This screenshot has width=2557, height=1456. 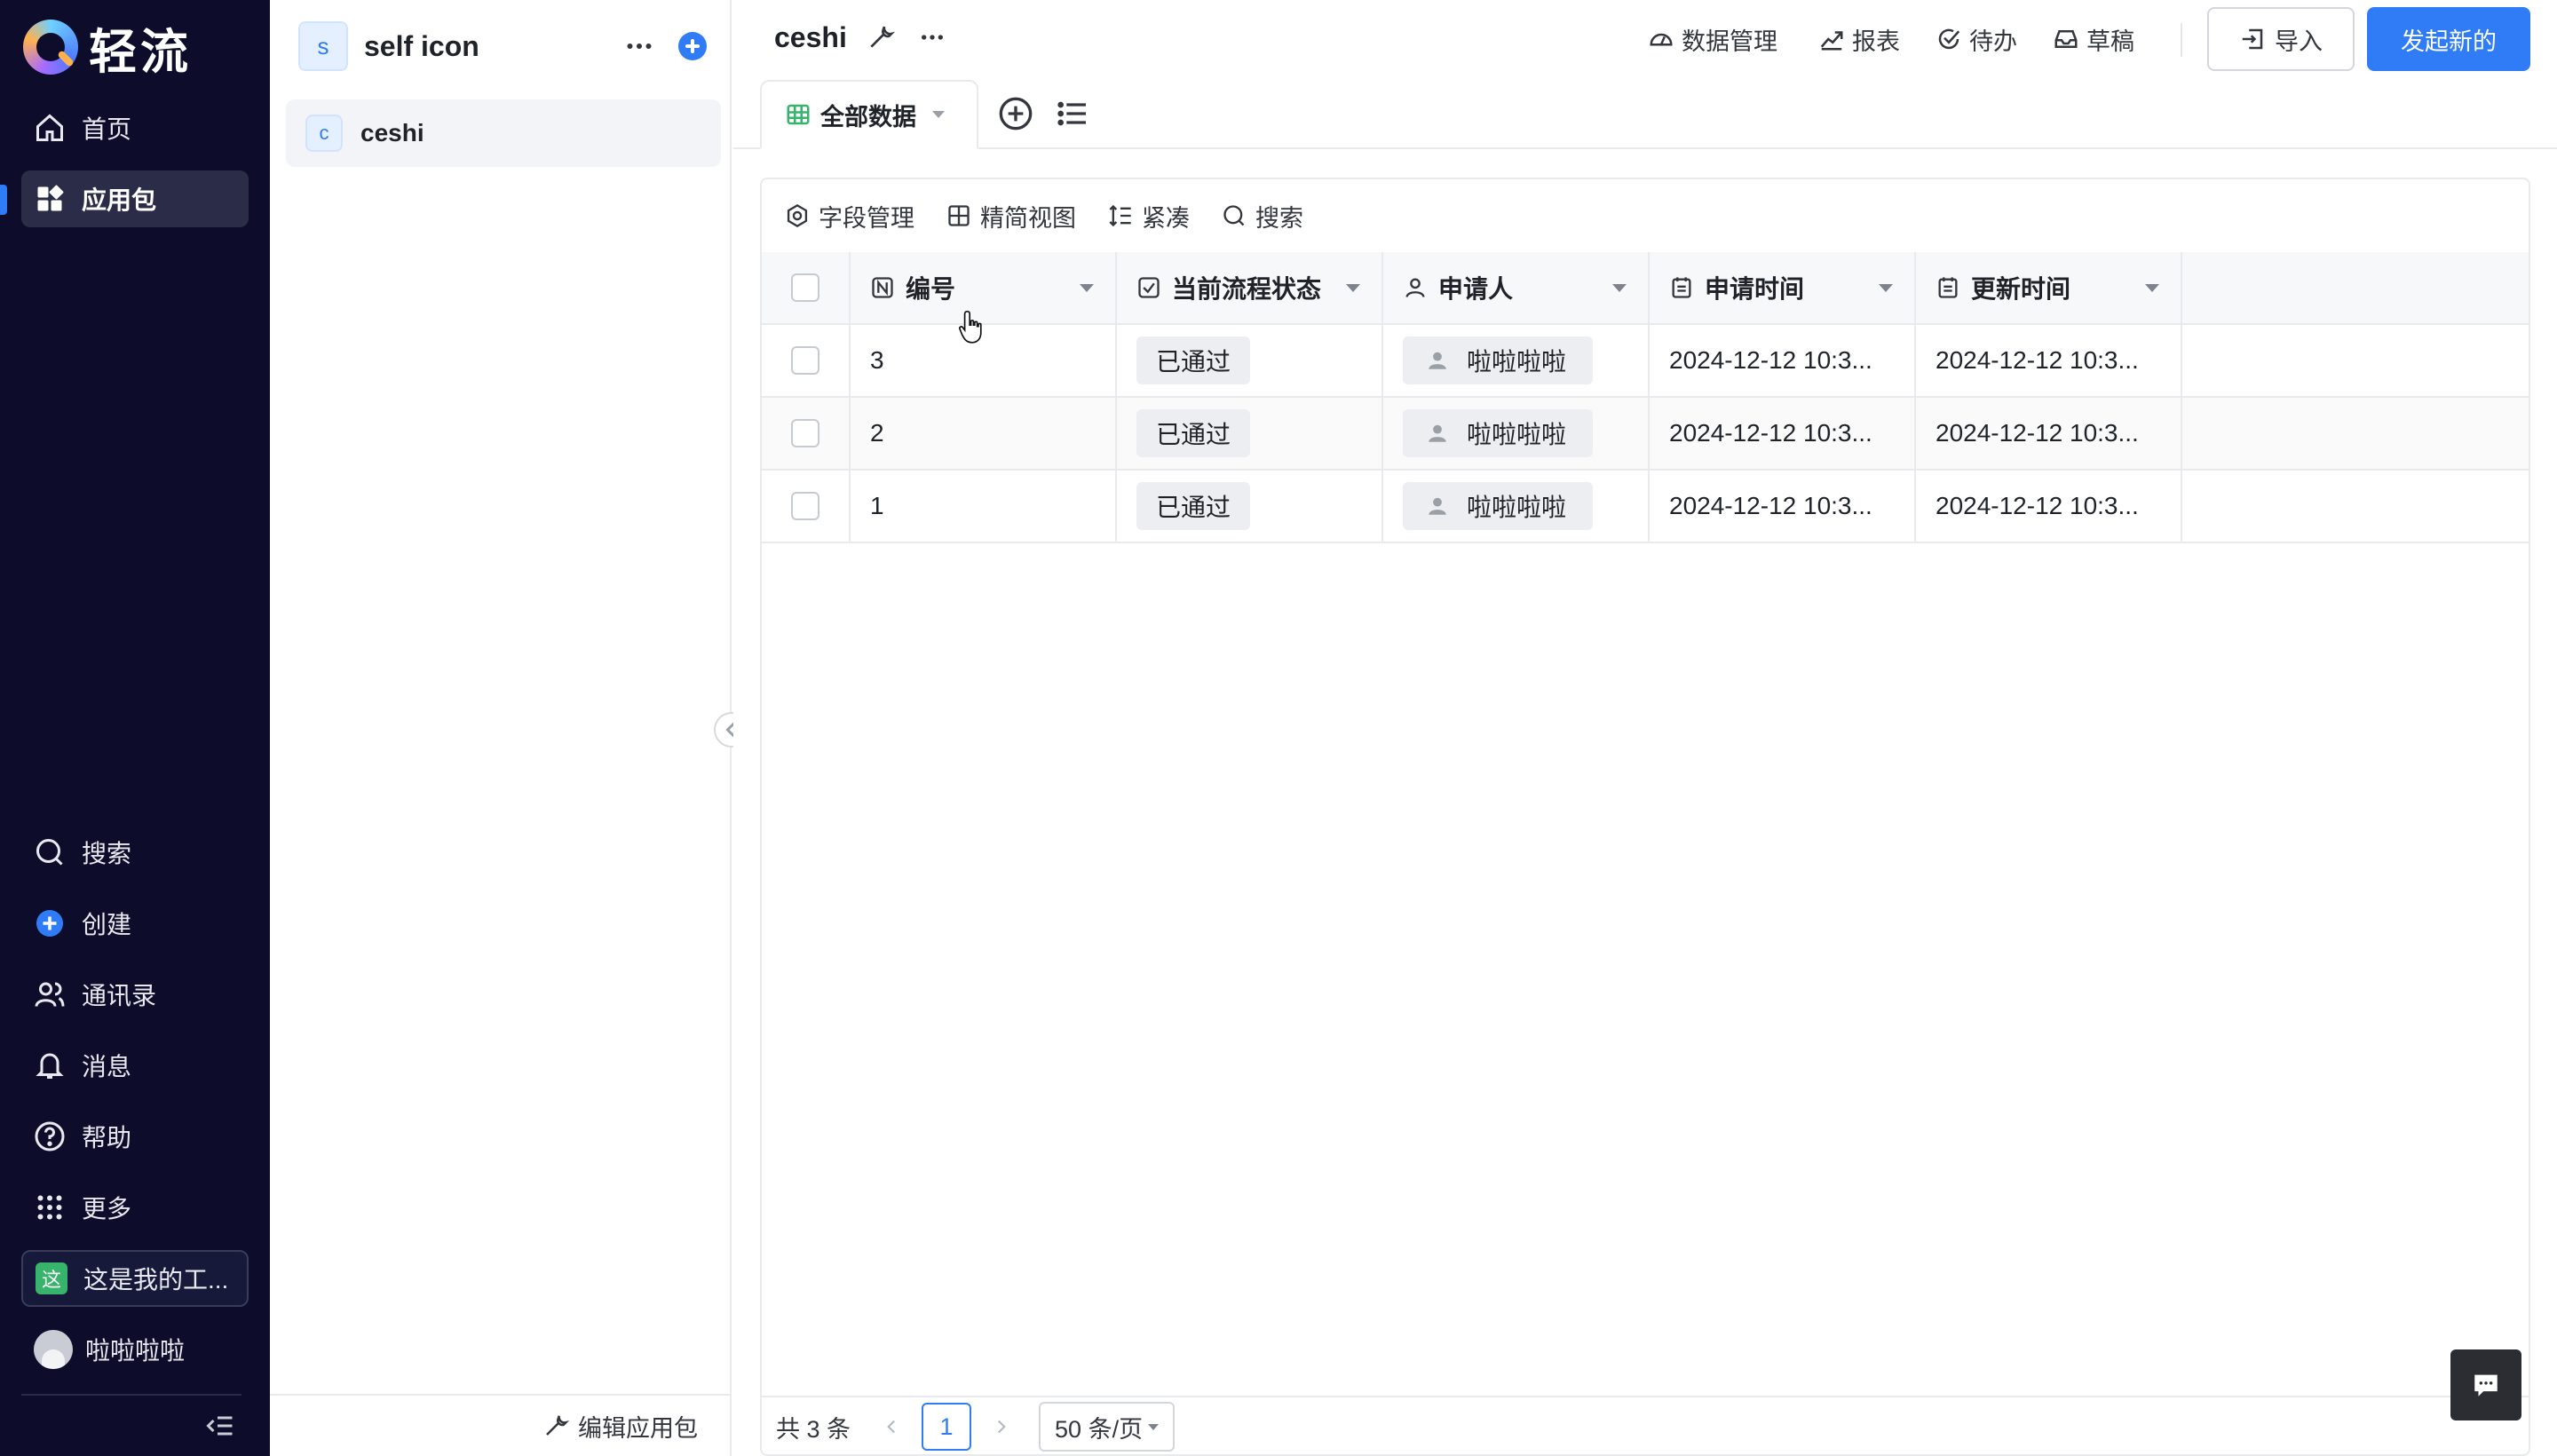 I want to click on column-header-status: 当前流程状态, so click(x=1250, y=287).